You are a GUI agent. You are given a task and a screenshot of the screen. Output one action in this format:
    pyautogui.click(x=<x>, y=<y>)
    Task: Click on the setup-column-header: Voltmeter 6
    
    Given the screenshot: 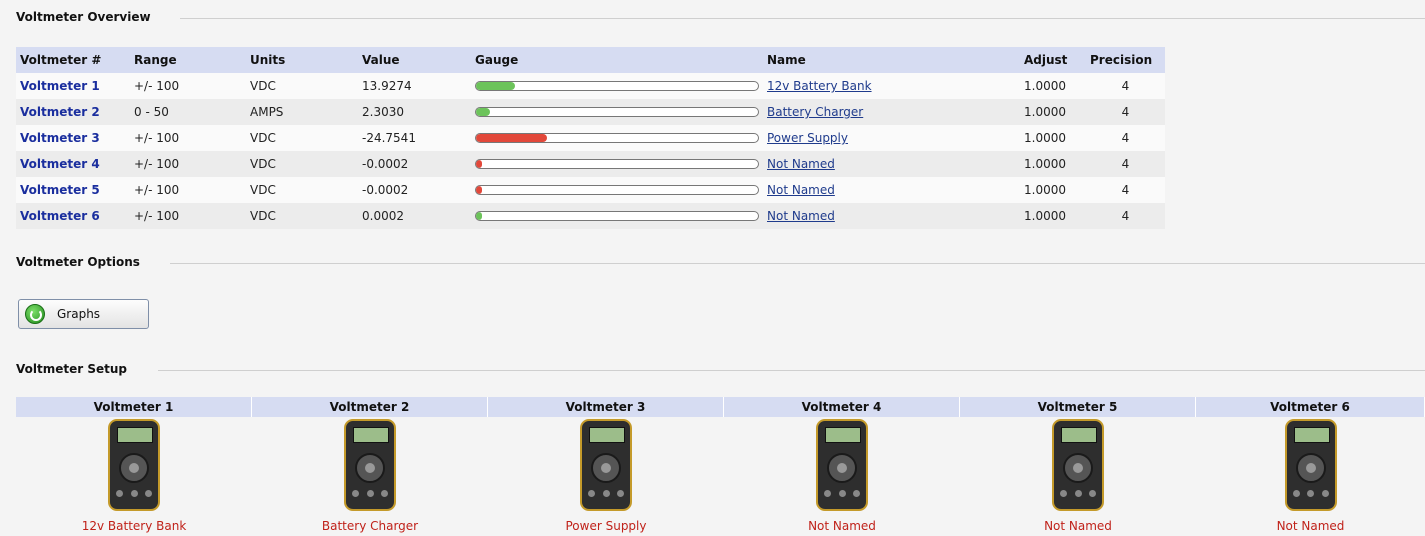 What is the action you would take?
    pyautogui.click(x=1310, y=407)
    